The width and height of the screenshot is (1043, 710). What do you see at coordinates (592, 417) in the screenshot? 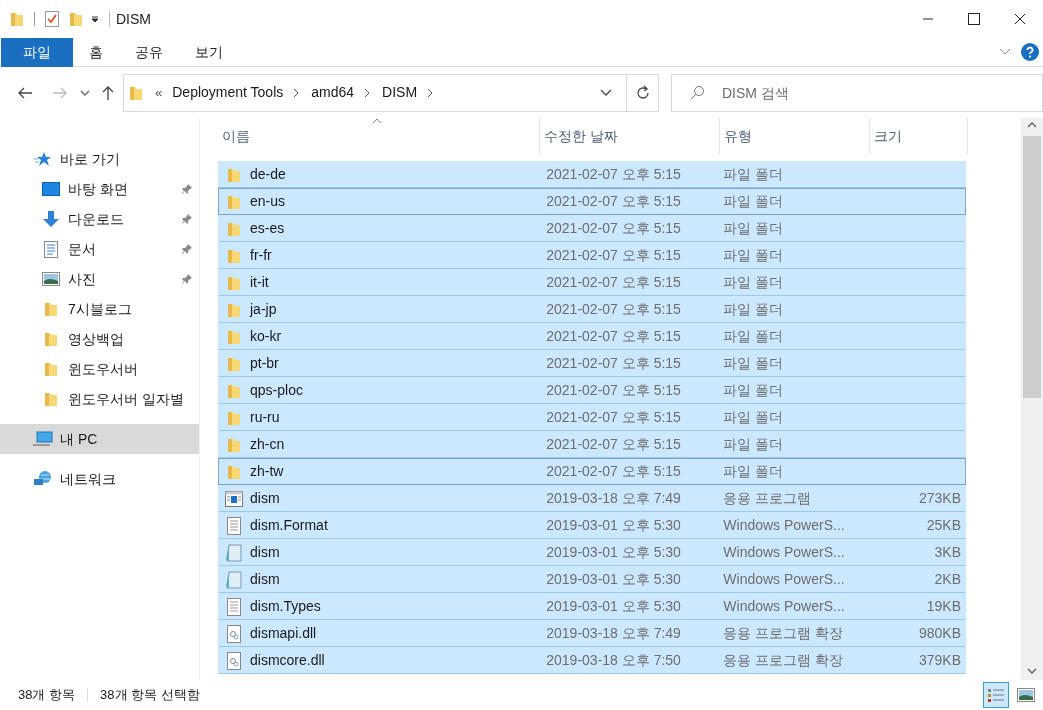
I see `file-row: ru-ru 2021-02-07 오후 5:15 파일 폴더` at bounding box center [592, 417].